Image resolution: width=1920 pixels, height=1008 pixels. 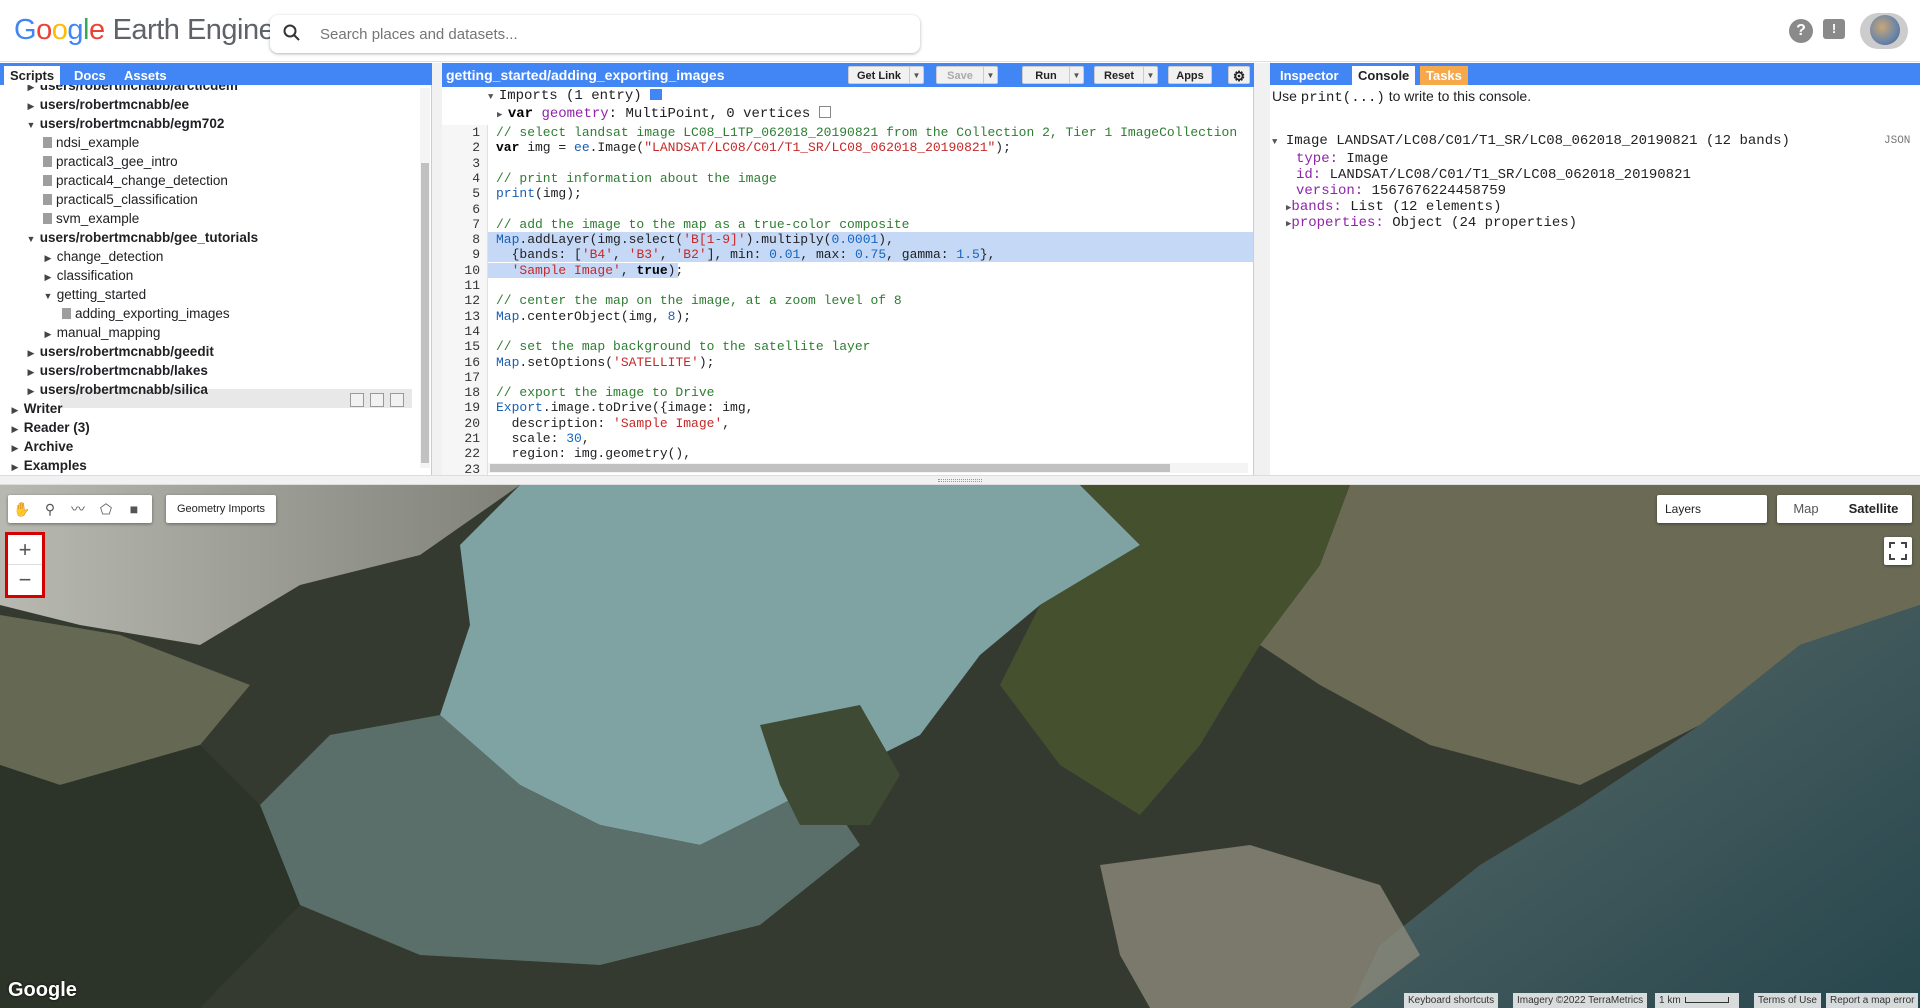 What do you see at coordinates (842, 423) in the screenshot?
I see `code-line: 20 description: 'Sample Image',` at bounding box center [842, 423].